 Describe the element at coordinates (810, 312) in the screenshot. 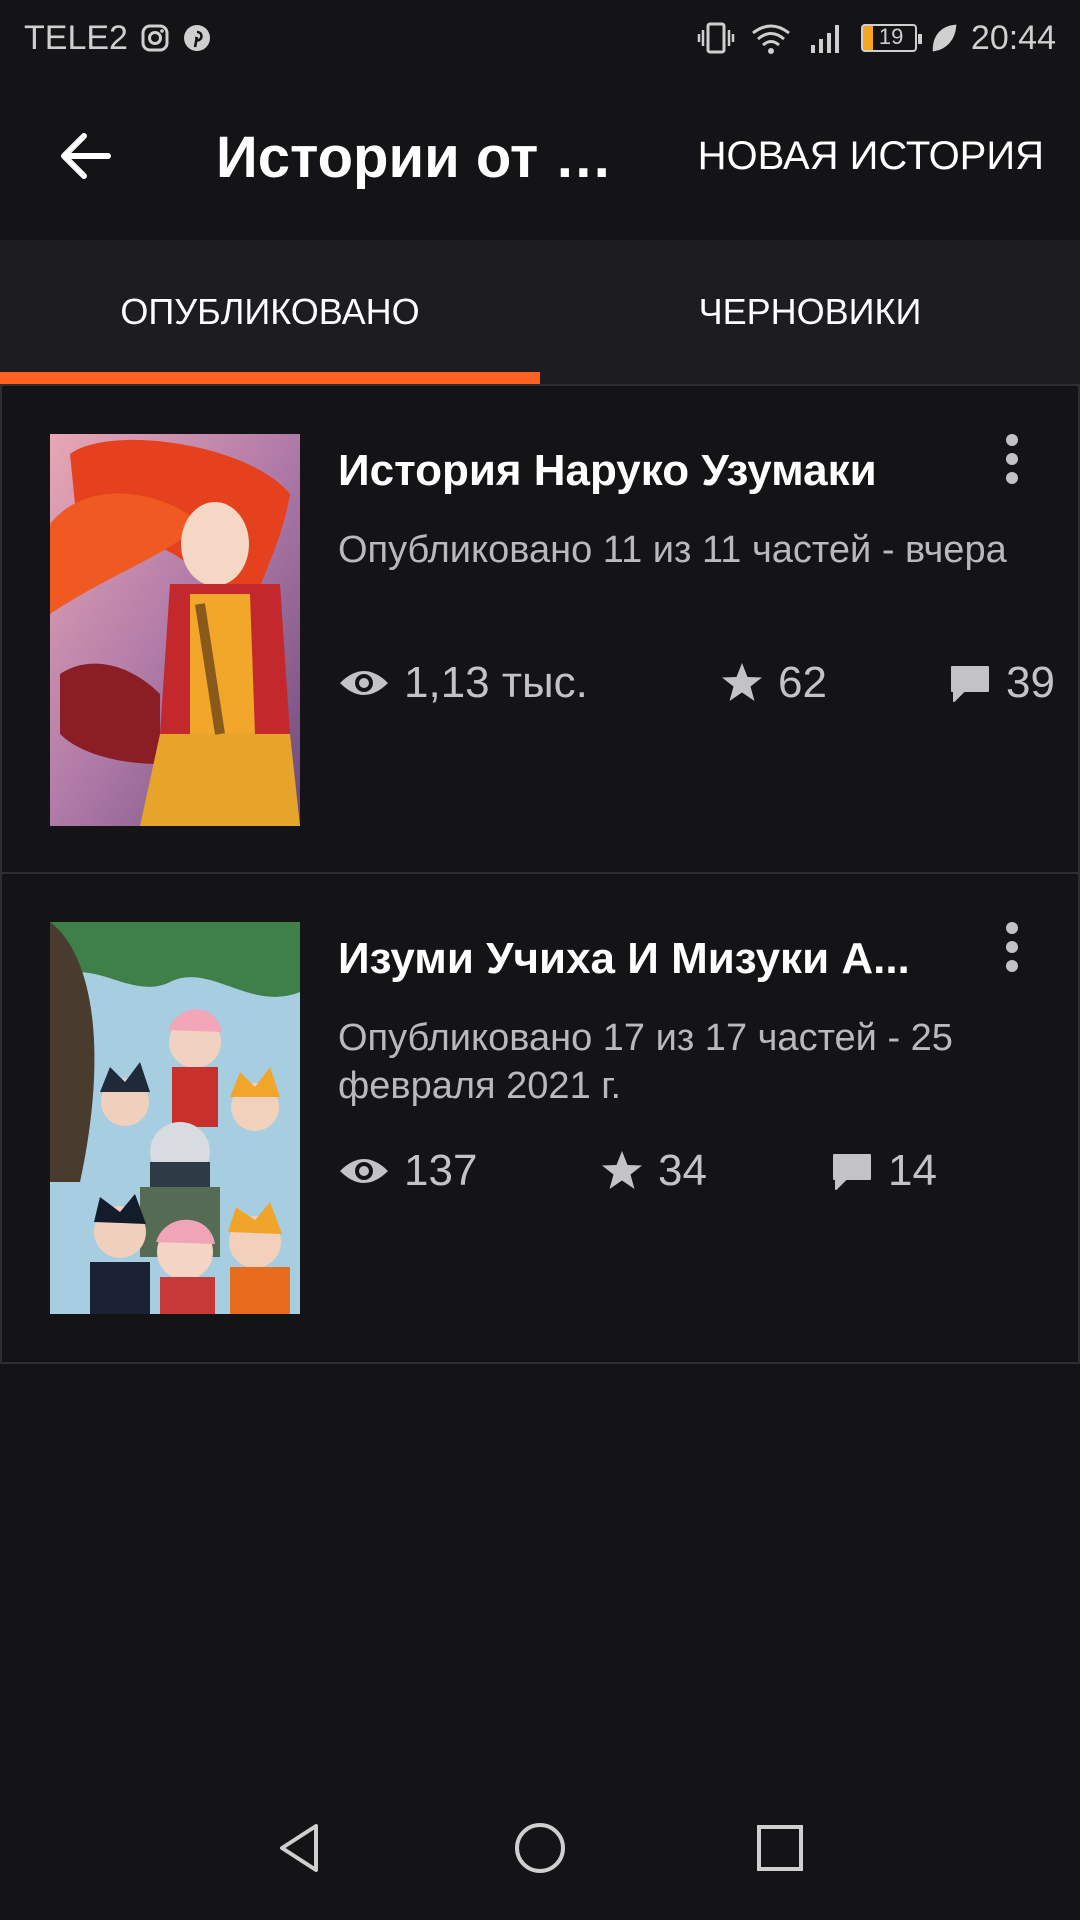

I see `tab-drafts: ЧЕРНОВИКИ` at that location.